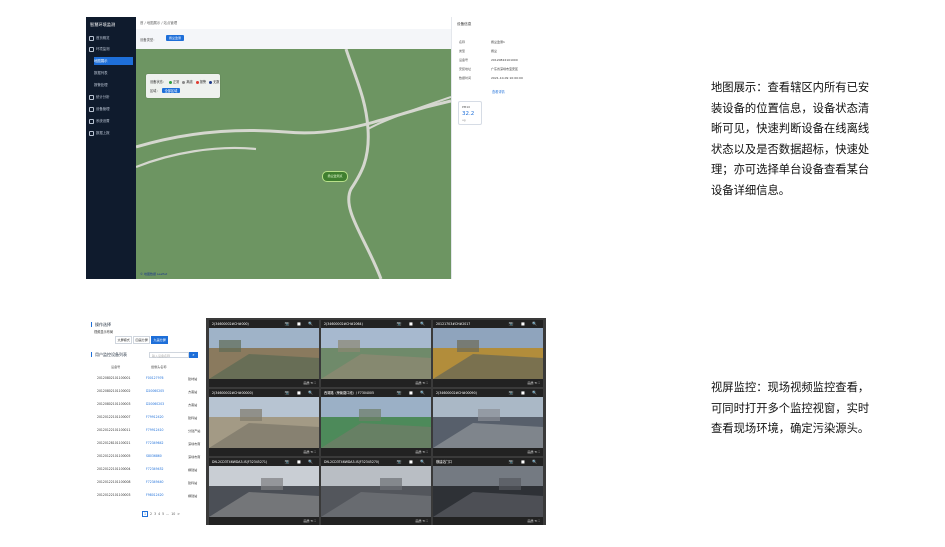 The width and height of the screenshot is (945, 547). Describe the element at coordinates (91, 109) in the screenshot. I see `device-icon` at that location.